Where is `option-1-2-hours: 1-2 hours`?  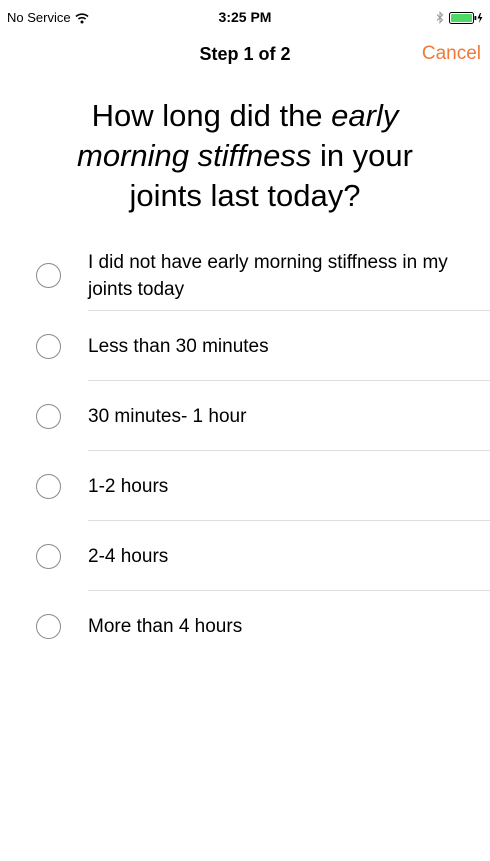 option-1-2-hours: 1-2 hours is located at coordinates (245, 486).